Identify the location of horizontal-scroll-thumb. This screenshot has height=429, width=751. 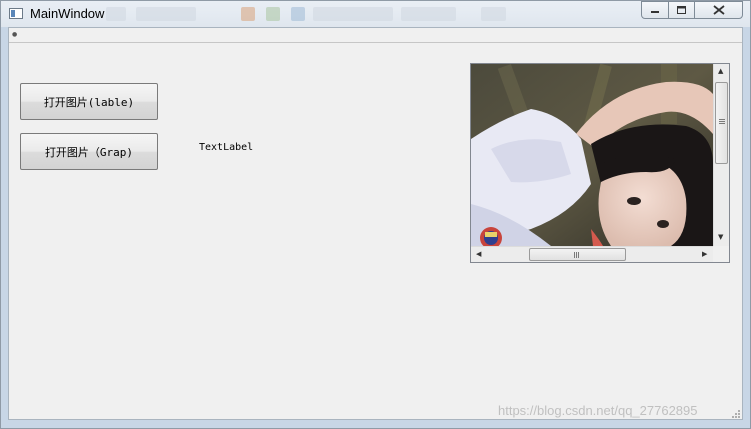
(577, 254).